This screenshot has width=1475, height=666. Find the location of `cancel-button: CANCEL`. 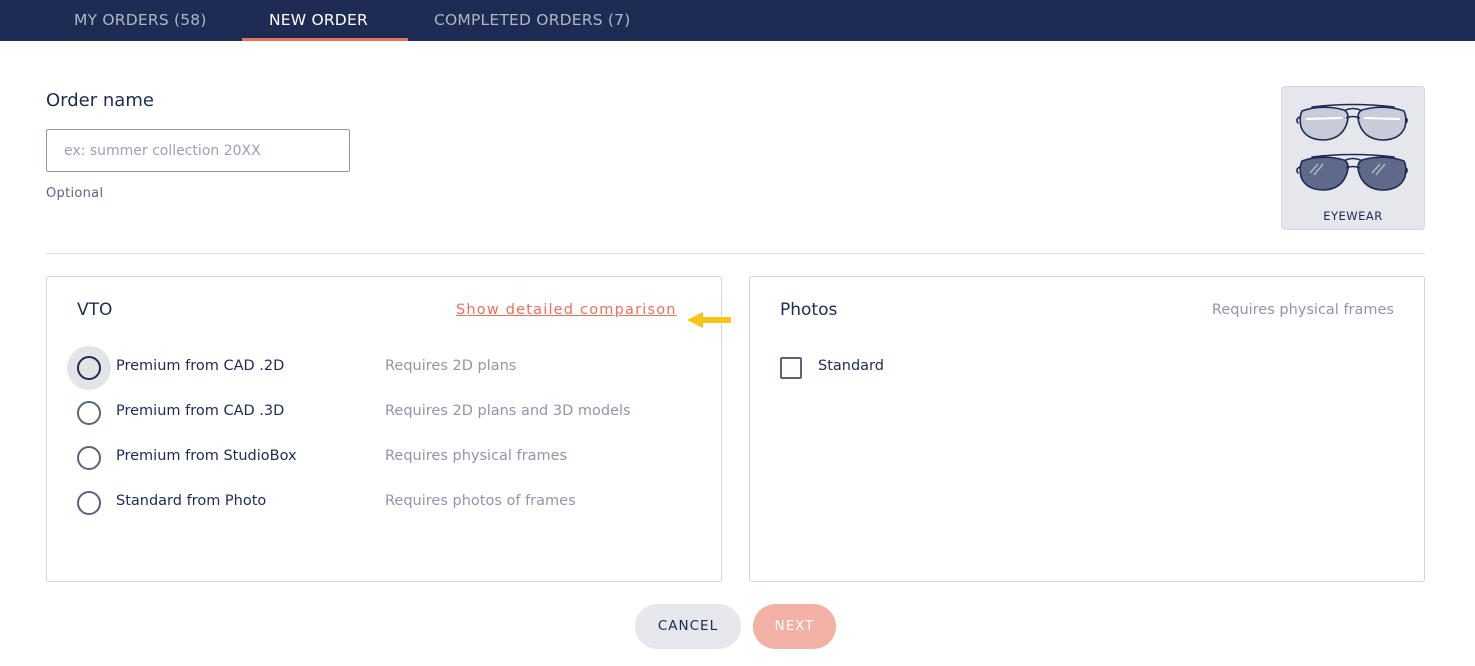

cancel-button: CANCEL is located at coordinates (688, 626).